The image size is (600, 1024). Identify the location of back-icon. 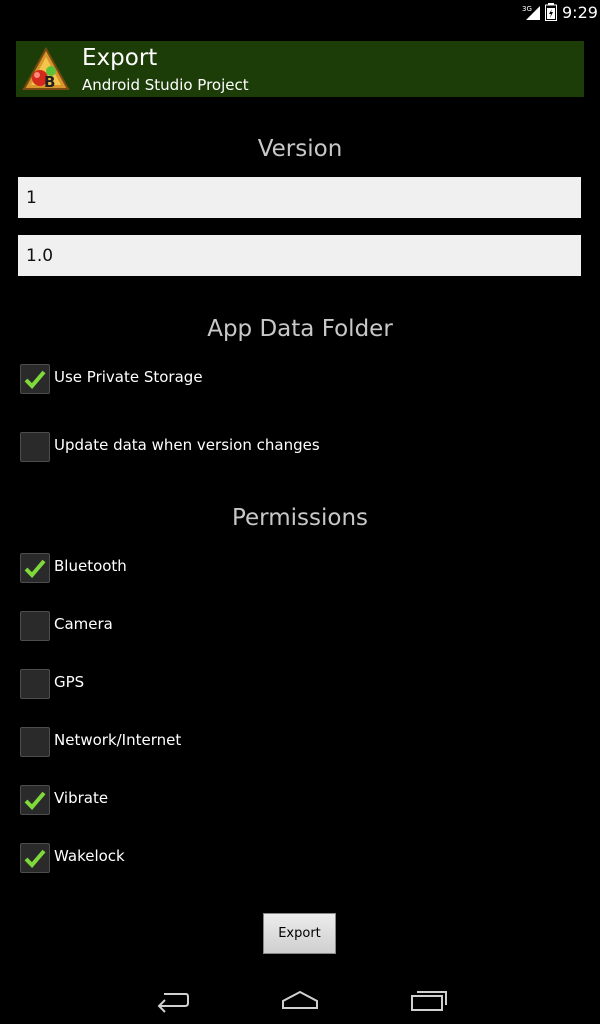
(172, 1002).